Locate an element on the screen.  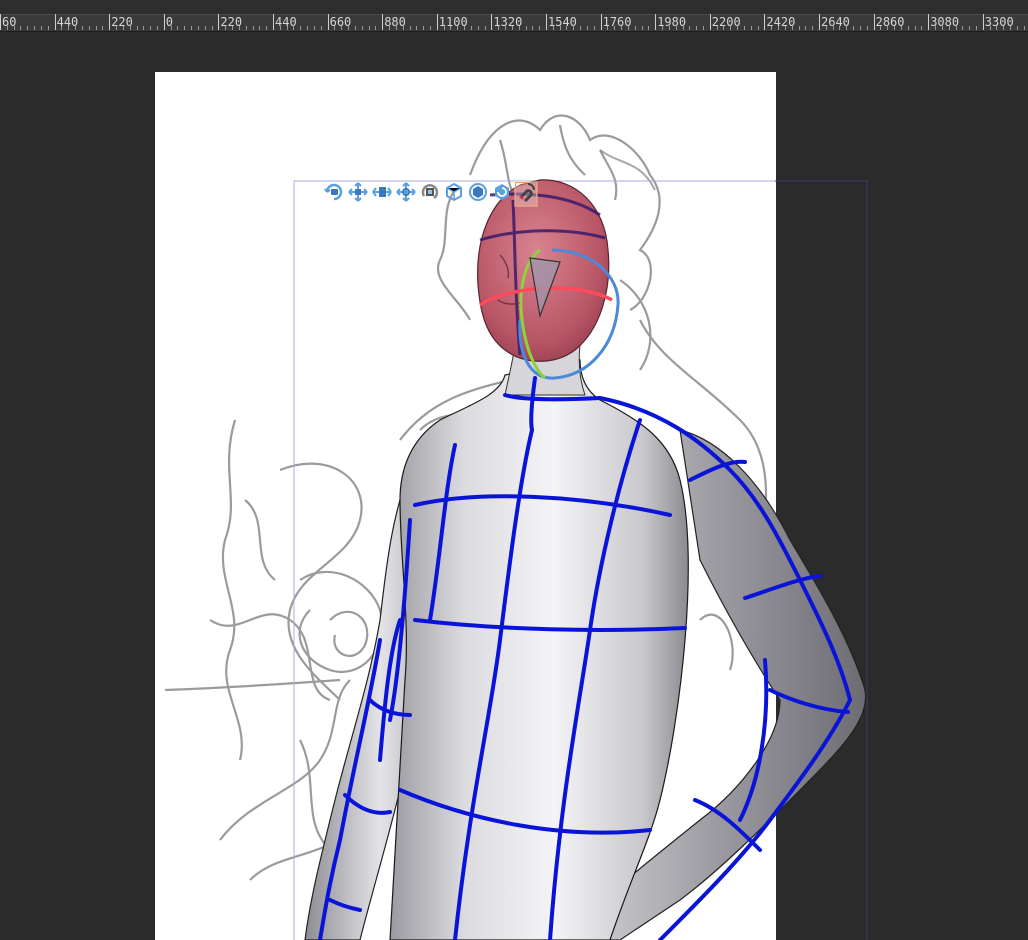
rotate-object-button is located at coordinates (430, 194).